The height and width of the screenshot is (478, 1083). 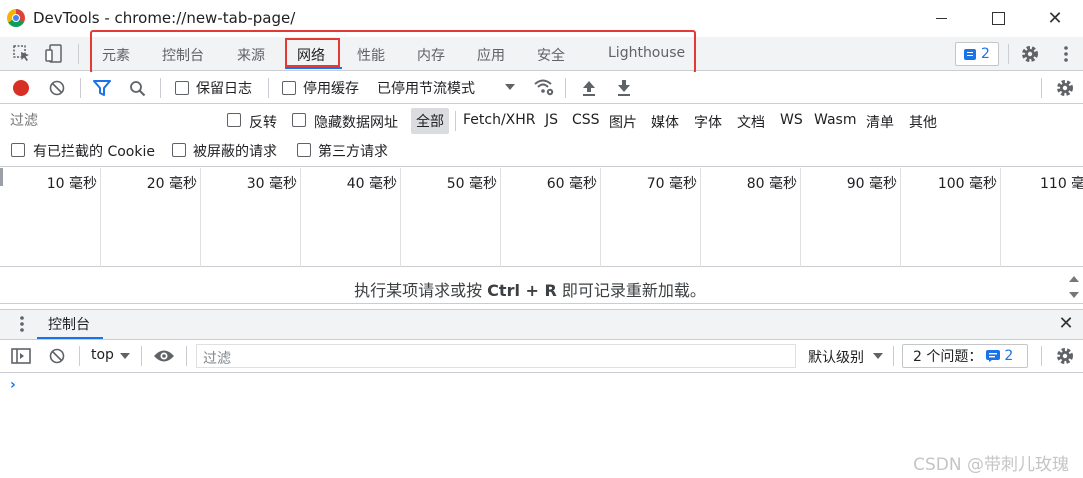 What do you see at coordinates (57, 356) in the screenshot?
I see `clear-console-icon` at bounding box center [57, 356].